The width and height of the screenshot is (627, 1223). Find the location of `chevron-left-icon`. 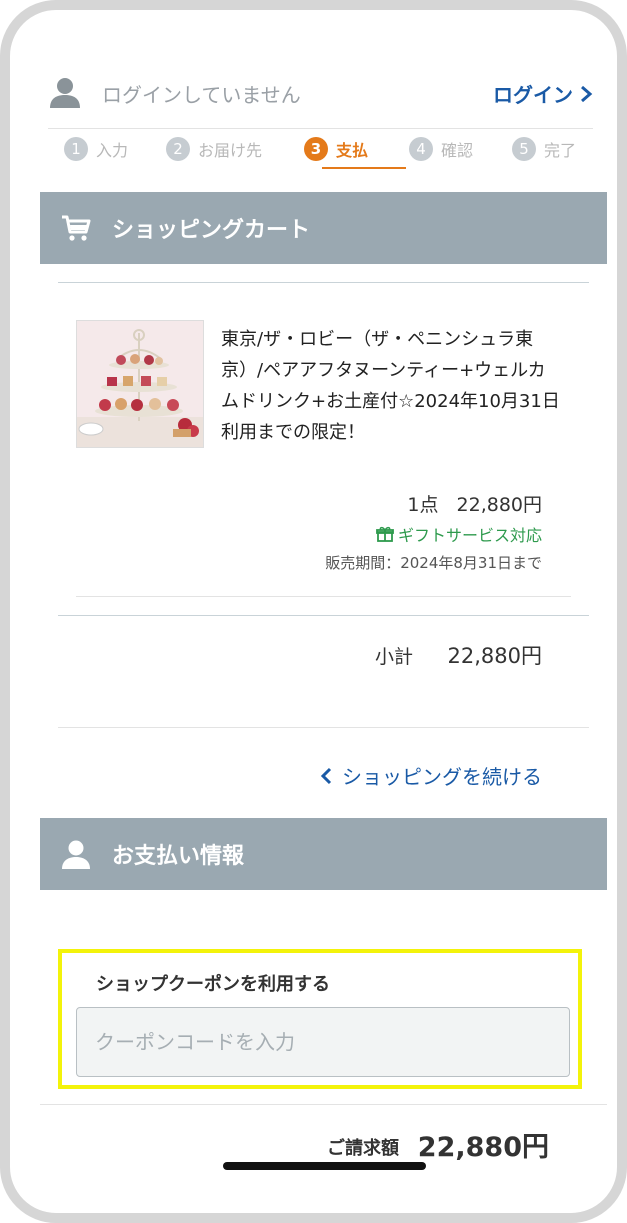

chevron-left-icon is located at coordinates (326, 775).